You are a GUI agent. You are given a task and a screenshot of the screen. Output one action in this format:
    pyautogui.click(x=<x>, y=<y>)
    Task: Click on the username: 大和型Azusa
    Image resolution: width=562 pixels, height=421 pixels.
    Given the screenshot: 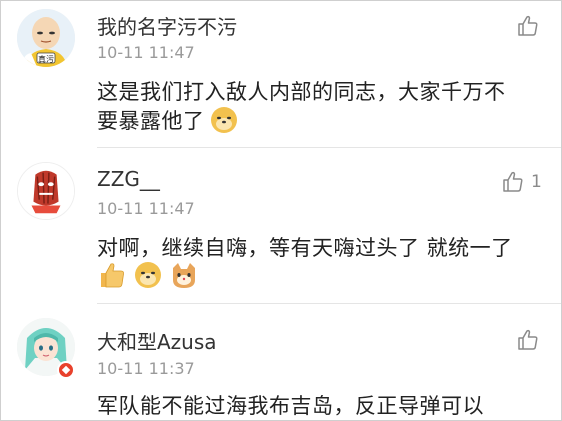 What is the action you would take?
    pyautogui.click(x=157, y=340)
    